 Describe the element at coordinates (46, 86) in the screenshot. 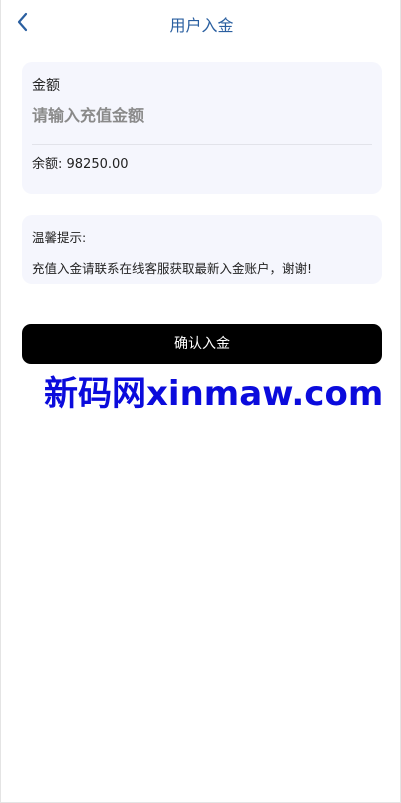

I see `amount-label: 金额` at that location.